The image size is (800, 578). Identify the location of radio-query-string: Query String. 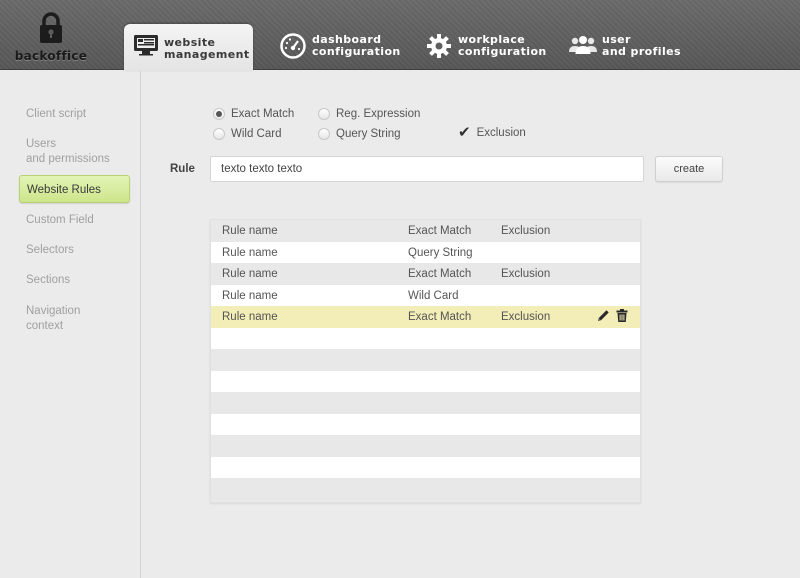
(359, 134).